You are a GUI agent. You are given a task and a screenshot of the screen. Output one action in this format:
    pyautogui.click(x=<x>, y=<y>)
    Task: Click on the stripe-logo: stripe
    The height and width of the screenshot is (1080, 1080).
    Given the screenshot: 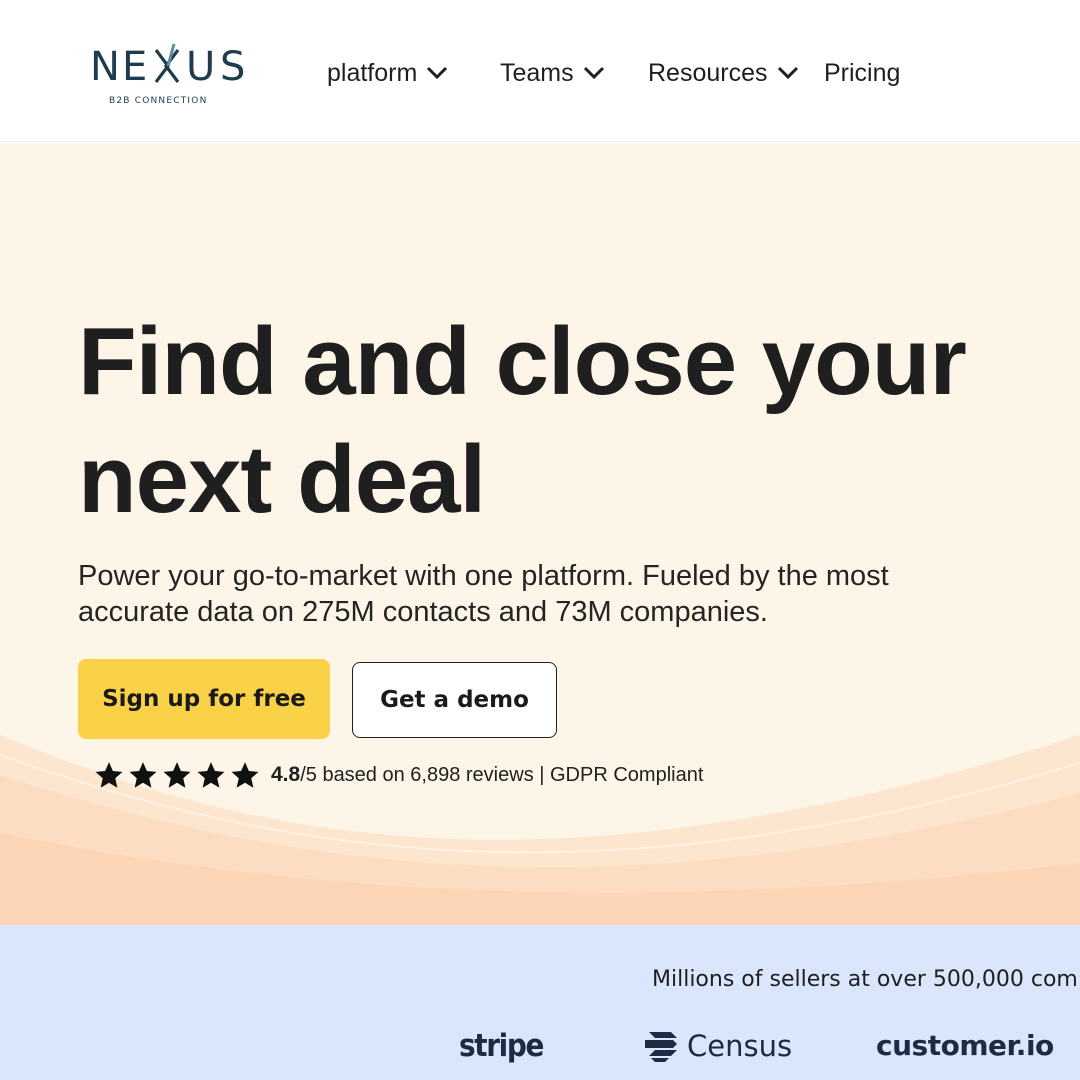 What is the action you would take?
    pyautogui.click(x=501, y=1046)
    